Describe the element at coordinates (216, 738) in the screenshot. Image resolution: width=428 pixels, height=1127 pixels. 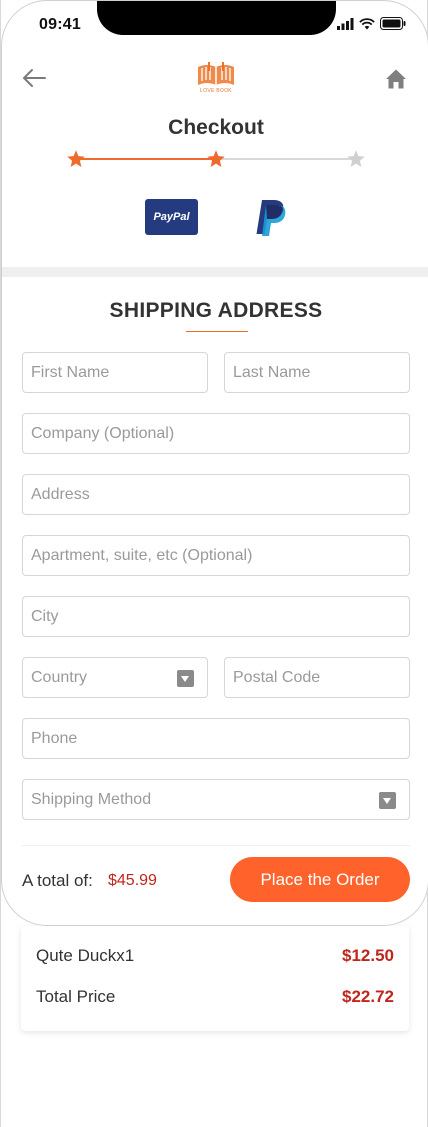
I see `phone-field: Phone` at that location.